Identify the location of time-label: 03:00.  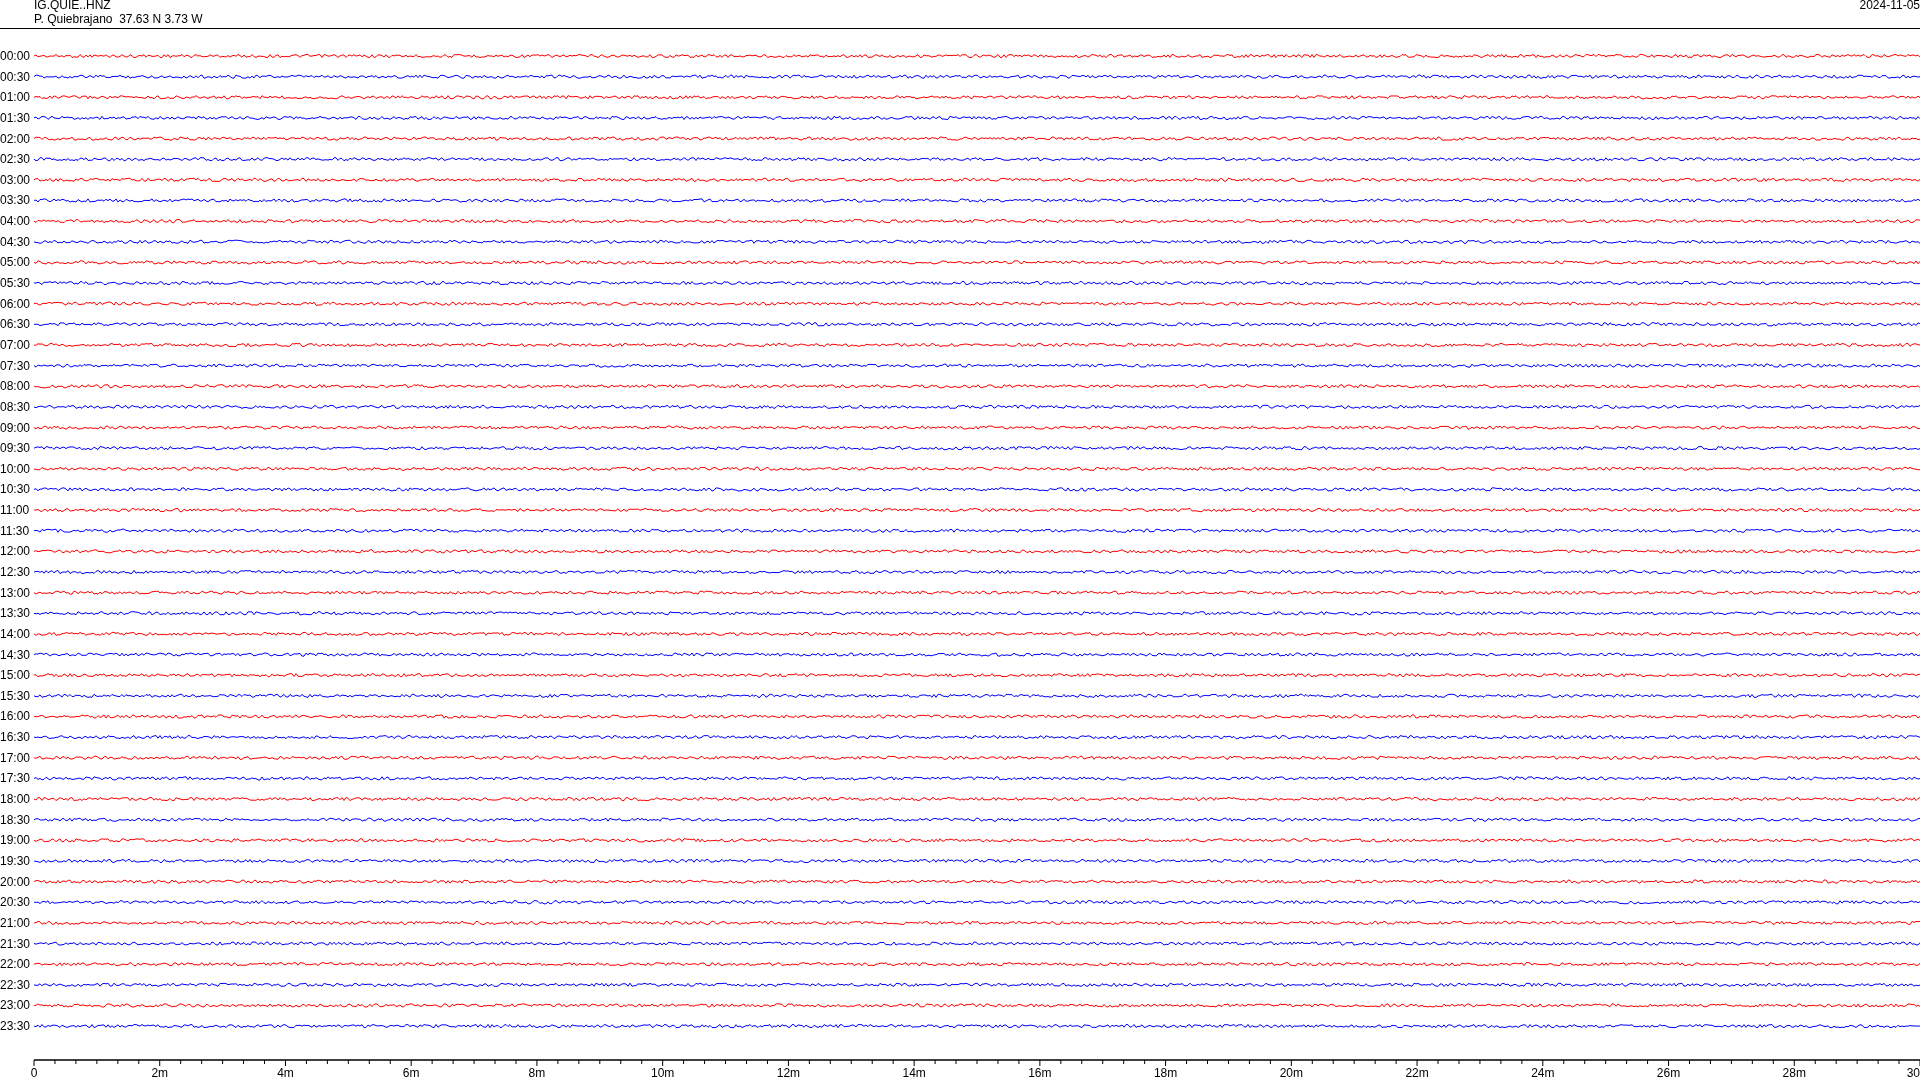
(15, 179).